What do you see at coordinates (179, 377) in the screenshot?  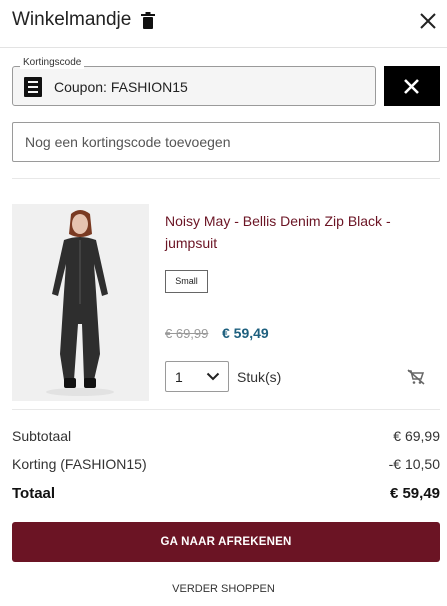 I see `quantity-value: 1` at bounding box center [179, 377].